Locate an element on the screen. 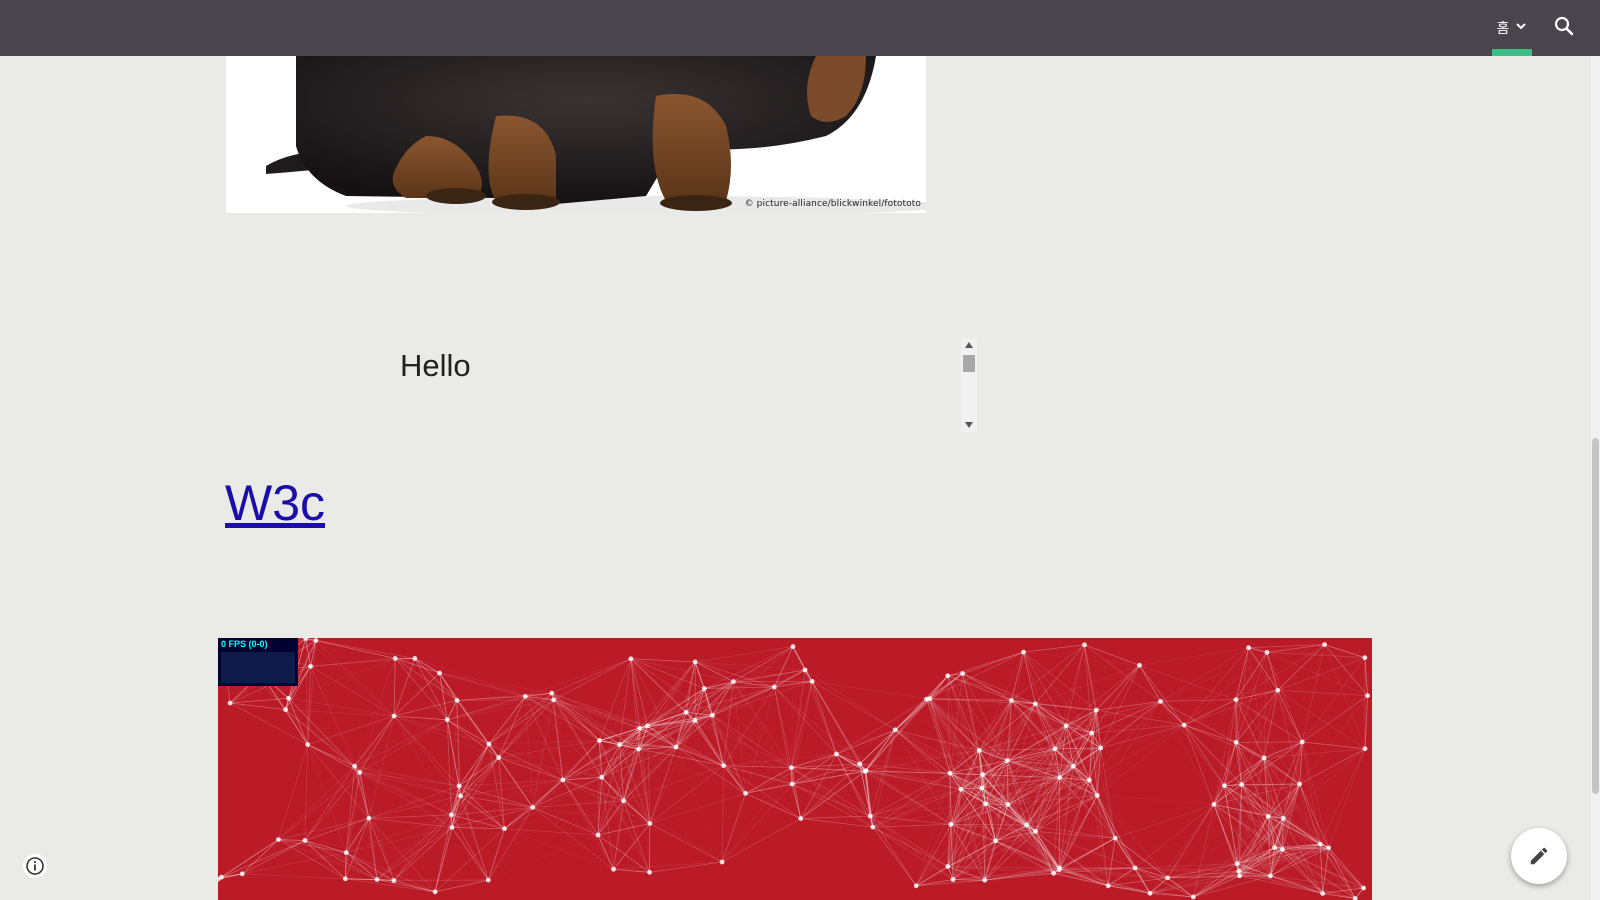 The height and width of the screenshot is (900, 1600). nav-active-indicator is located at coordinates (1512, 52).